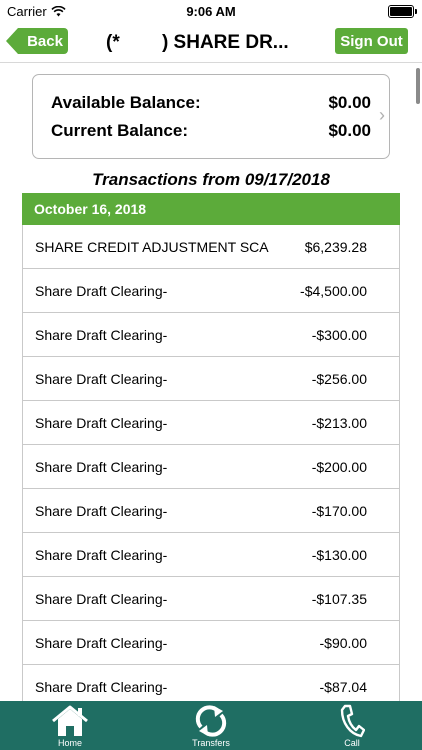  Describe the element at coordinates (402, 11) in the screenshot. I see `battery-icon` at that location.